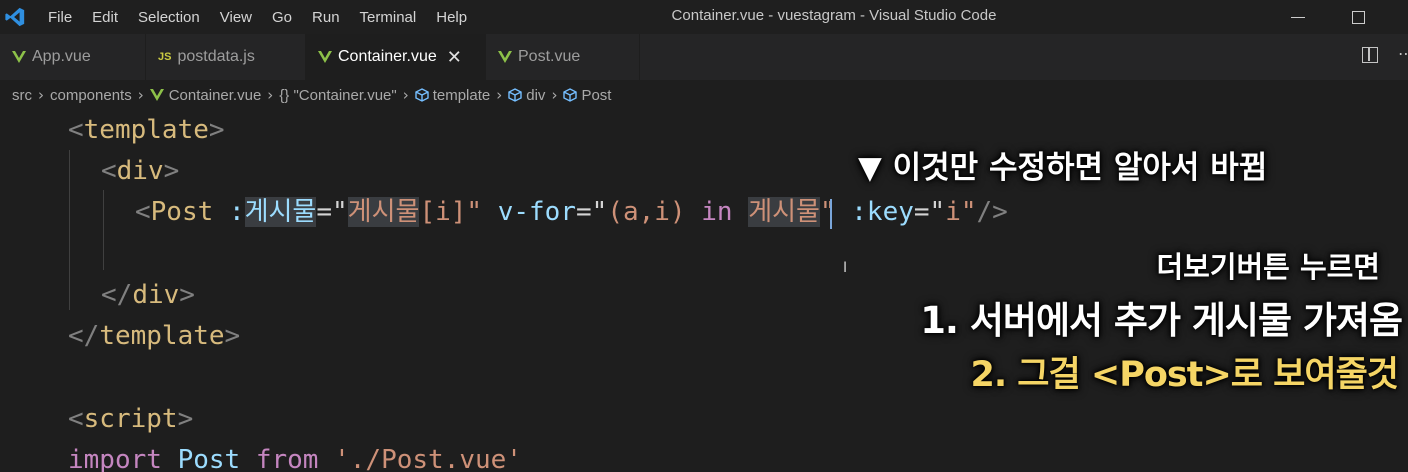 Image resolution: width=1408 pixels, height=472 pixels. What do you see at coordinates (387, 56) in the screenshot?
I see `tab-label: Container.vue` at bounding box center [387, 56].